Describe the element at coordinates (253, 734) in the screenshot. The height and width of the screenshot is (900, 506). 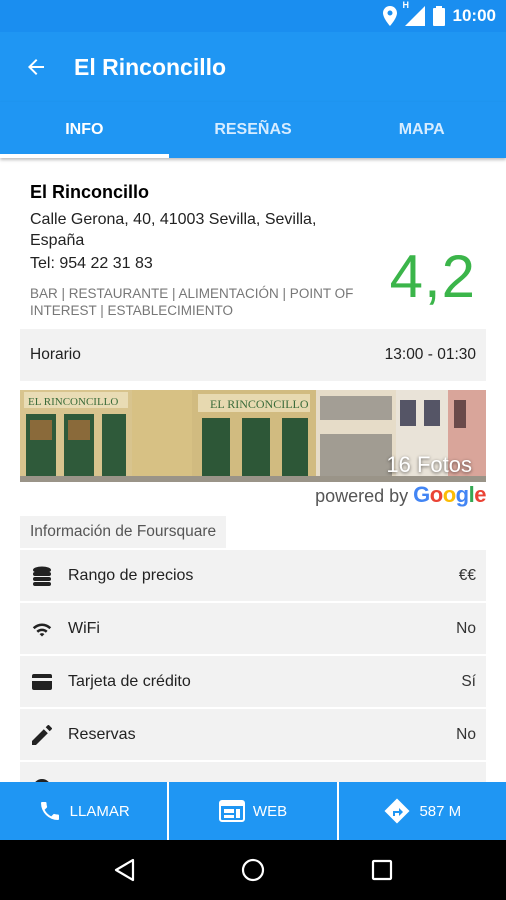
I see `list-item-reservations: Reservas No` at that location.